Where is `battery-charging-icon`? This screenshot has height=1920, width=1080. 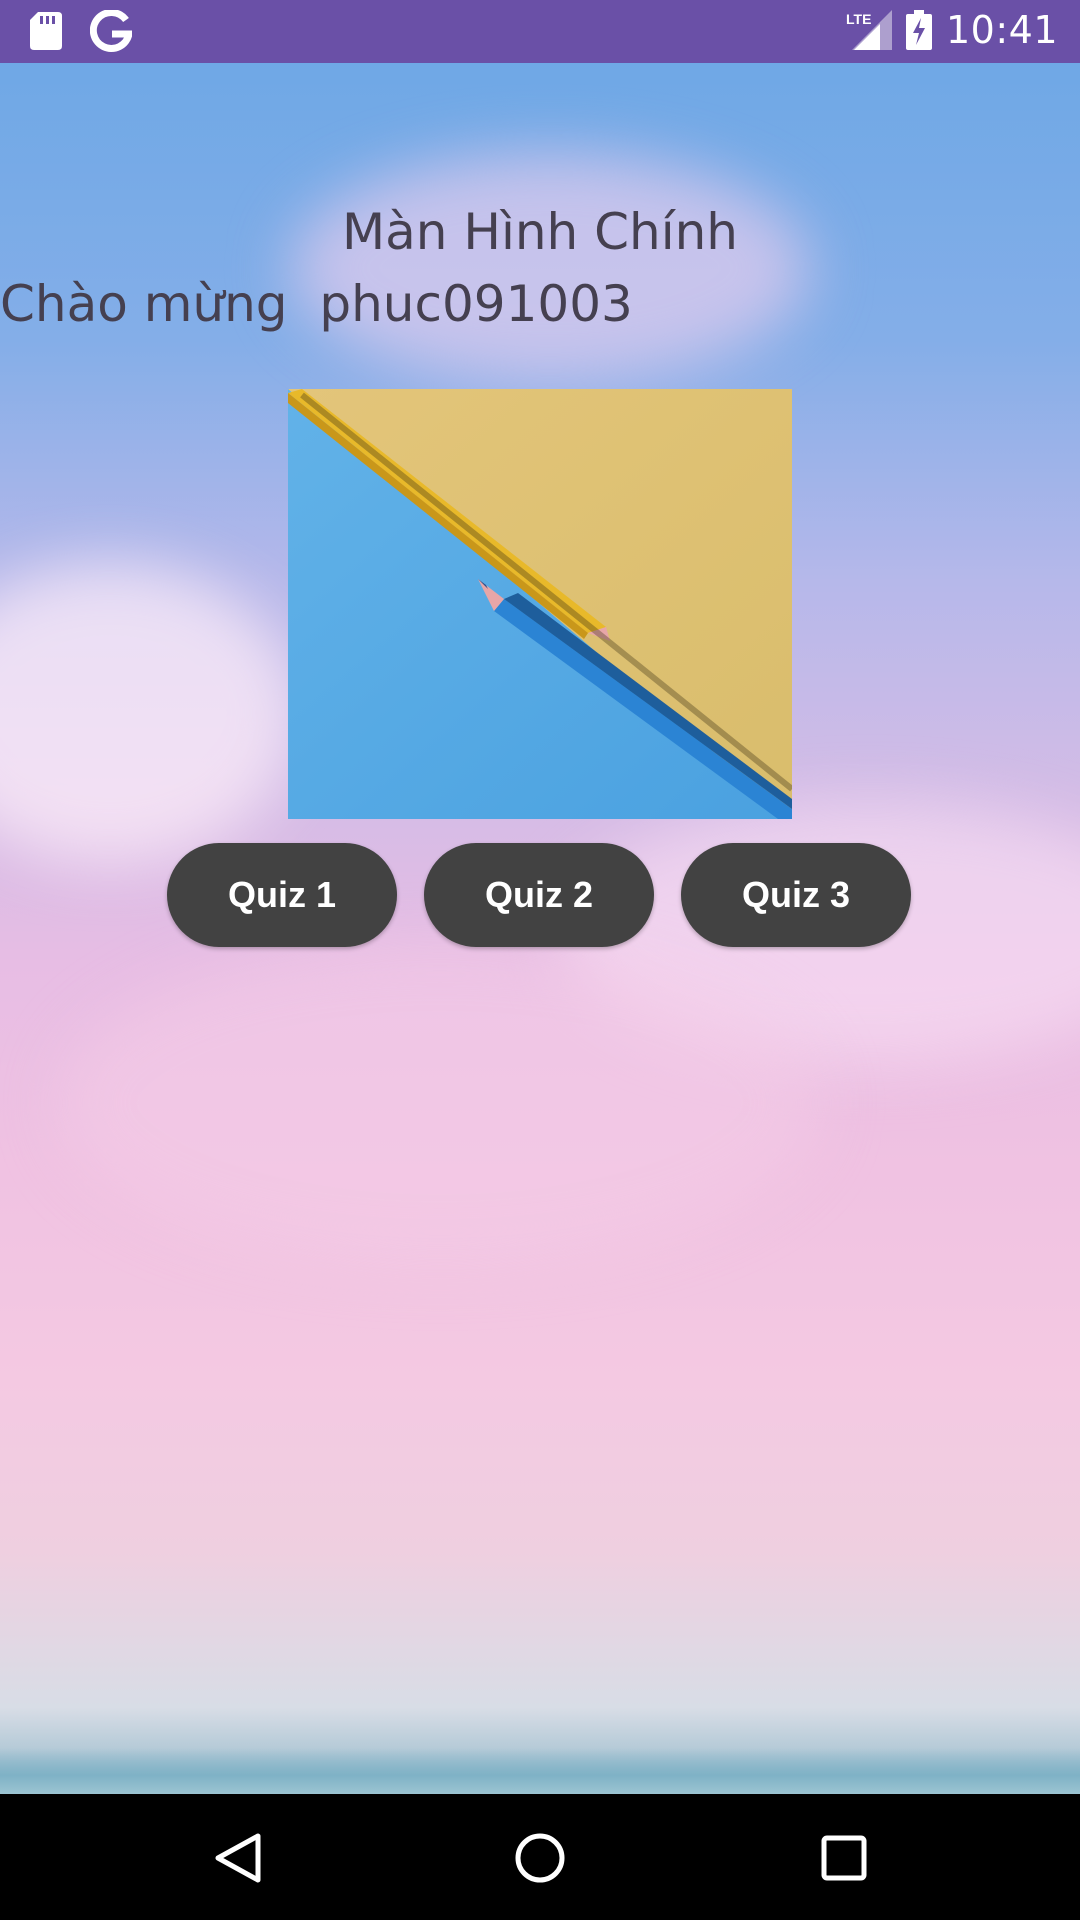 battery-charging-icon is located at coordinates (918, 30).